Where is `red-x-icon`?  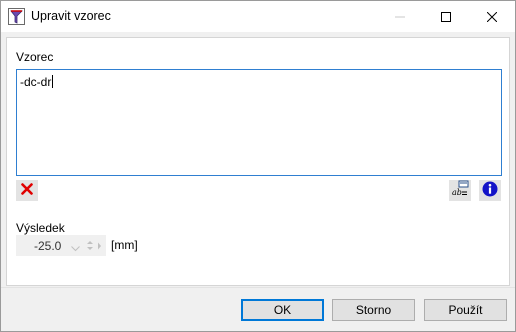
red-x-icon is located at coordinates (27, 190).